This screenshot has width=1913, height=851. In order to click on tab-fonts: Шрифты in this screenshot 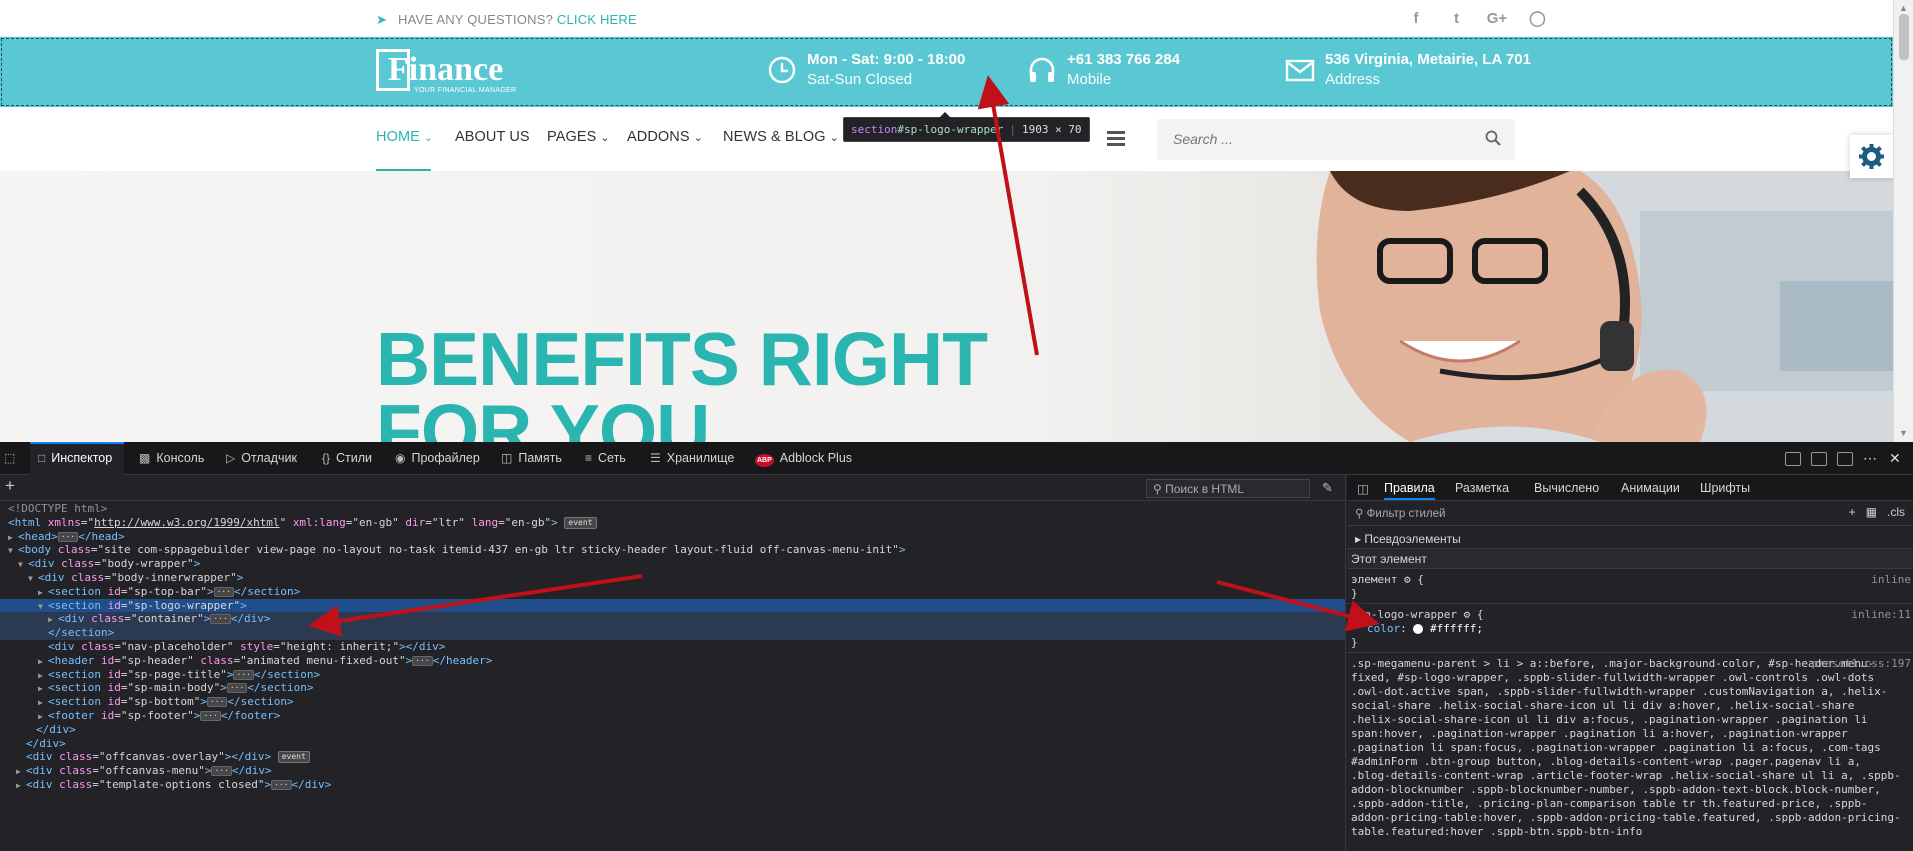, I will do `click(1725, 488)`.